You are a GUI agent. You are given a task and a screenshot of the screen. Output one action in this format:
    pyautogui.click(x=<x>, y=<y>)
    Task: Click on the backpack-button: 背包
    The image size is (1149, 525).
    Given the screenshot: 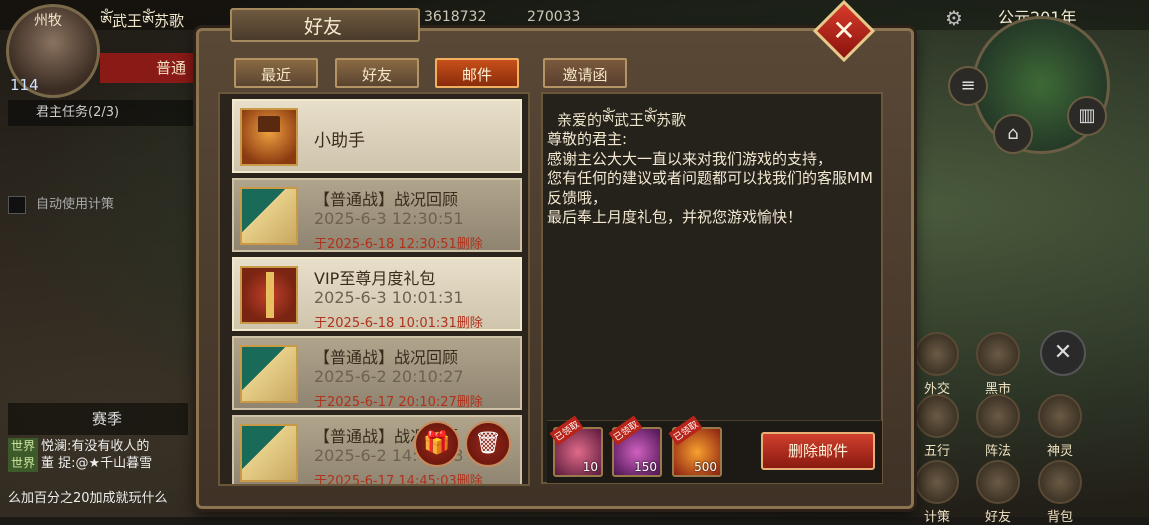 What is the action you would take?
    pyautogui.click(x=1060, y=492)
    